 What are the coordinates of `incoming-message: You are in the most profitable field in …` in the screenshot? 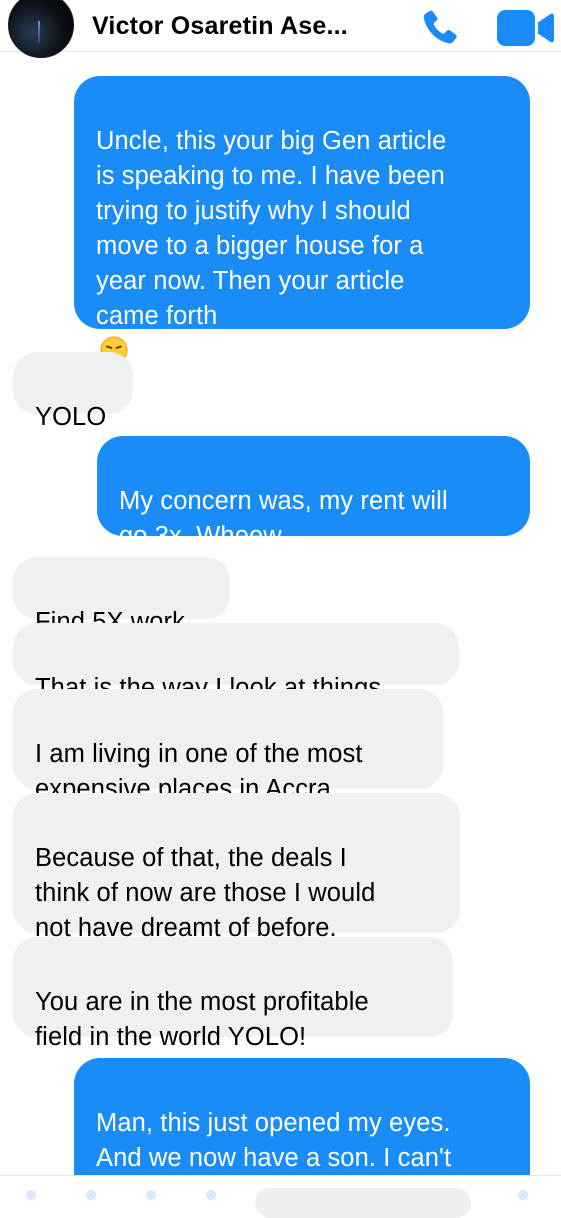 It's located at (233, 994).